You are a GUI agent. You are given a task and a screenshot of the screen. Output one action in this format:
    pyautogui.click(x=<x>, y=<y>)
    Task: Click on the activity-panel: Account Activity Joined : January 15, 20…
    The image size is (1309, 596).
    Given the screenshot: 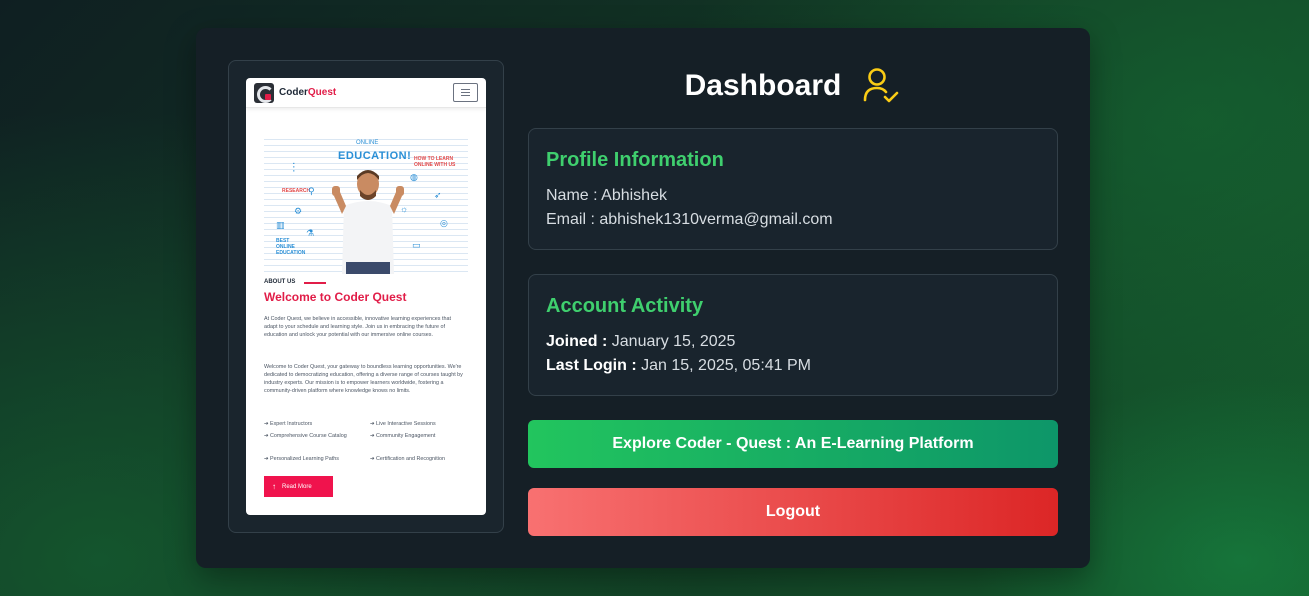 What is the action you would take?
    pyautogui.click(x=793, y=335)
    